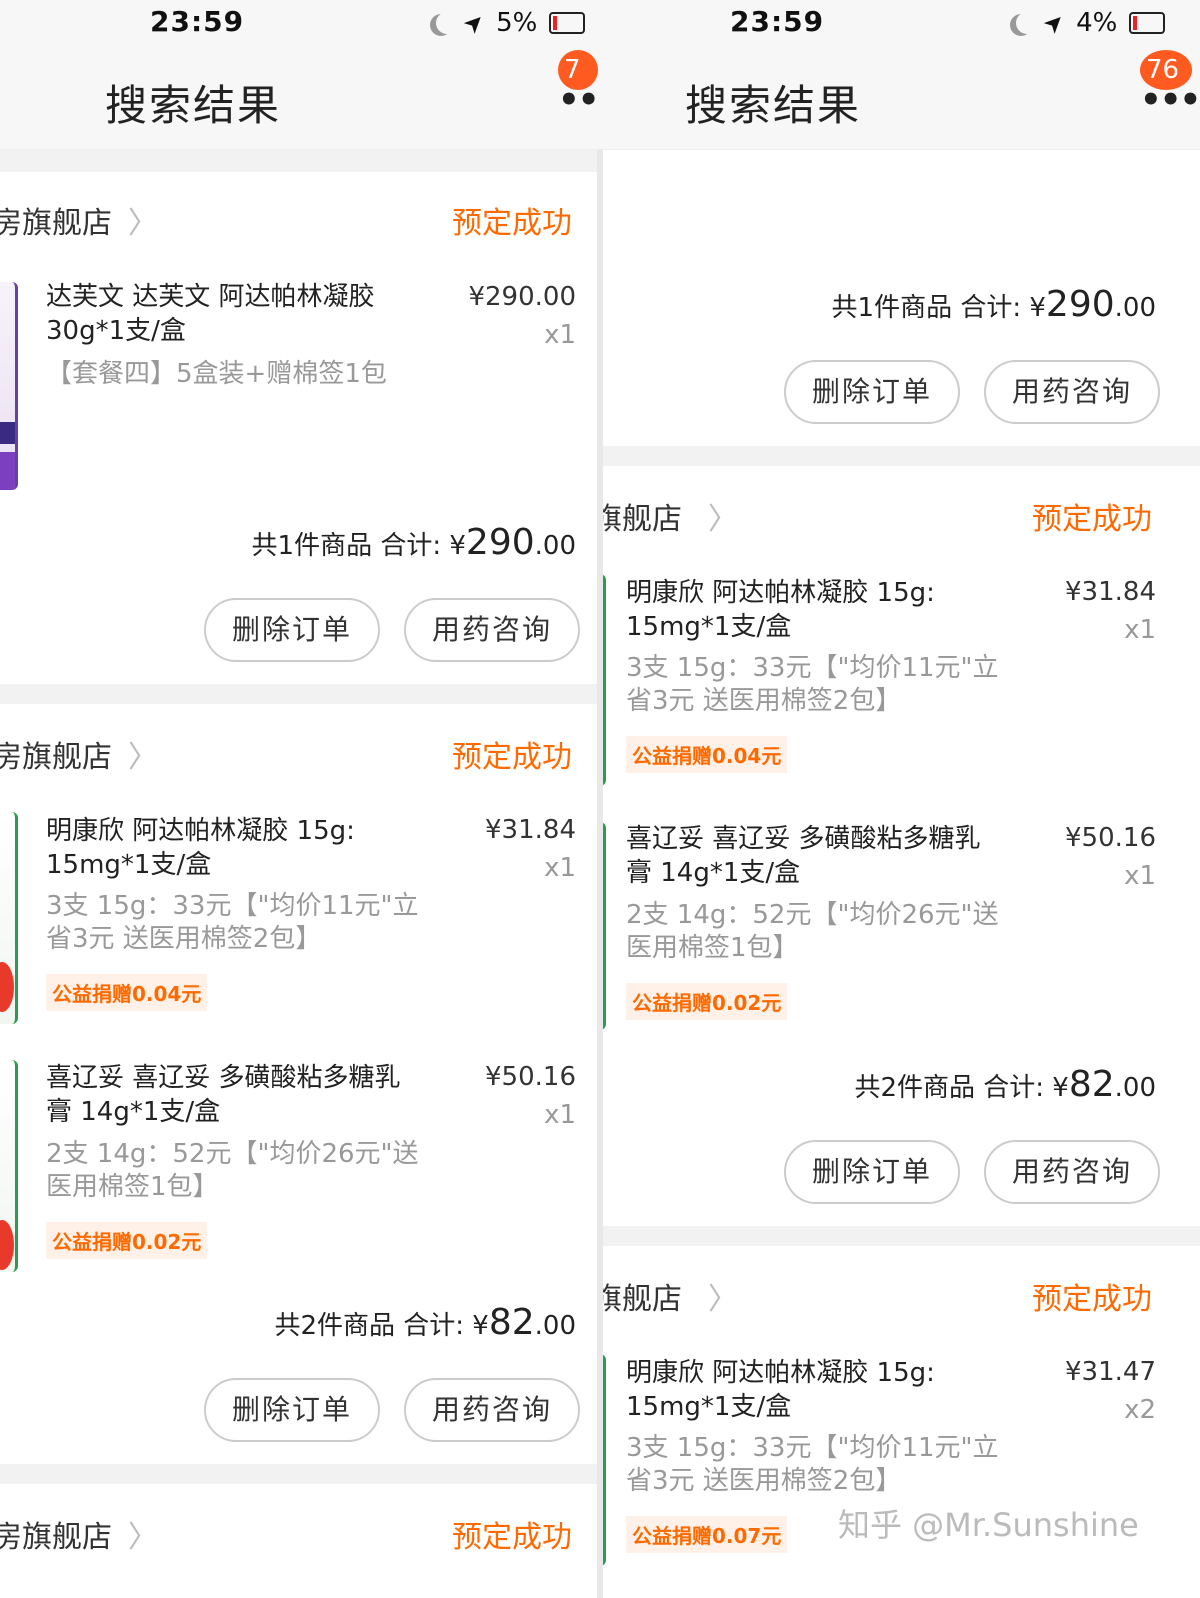 The height and width of the screenshot is (1598, 1200). Describe the element at coordinates (900, 25) in the screenshot. I see `status-bar: 23:59 ➤ 4%` at that location.